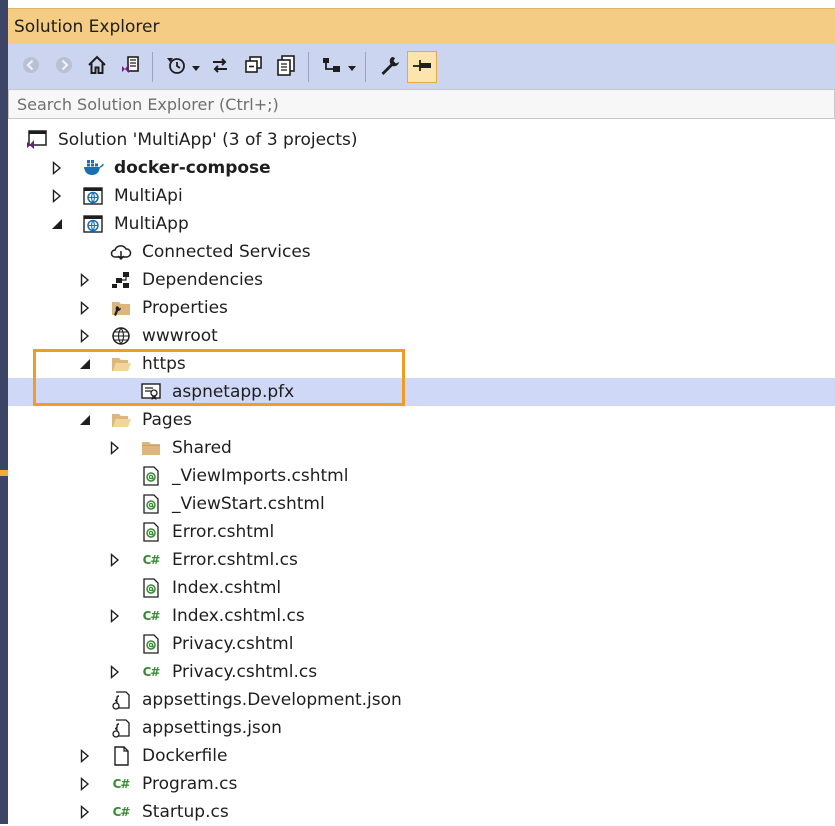 The image size is (835, 826). I want to click on tree-item: Shared, so click(421, 448).